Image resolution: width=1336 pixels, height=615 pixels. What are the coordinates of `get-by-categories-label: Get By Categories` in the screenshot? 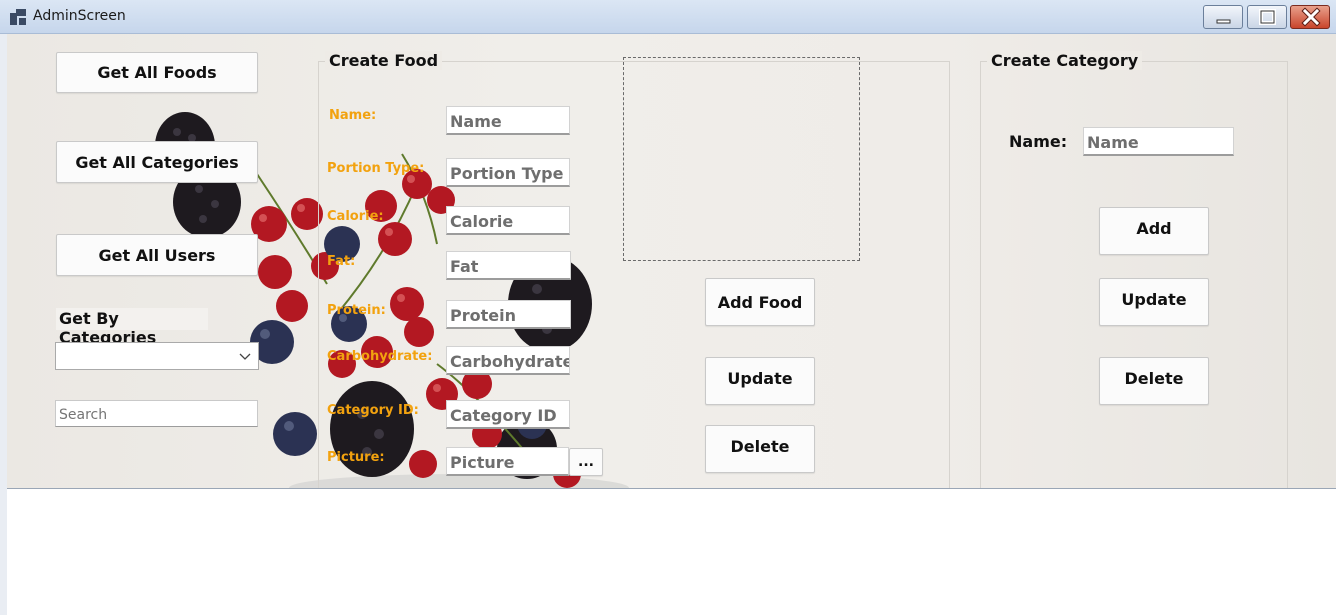 It's located at (132, 327).